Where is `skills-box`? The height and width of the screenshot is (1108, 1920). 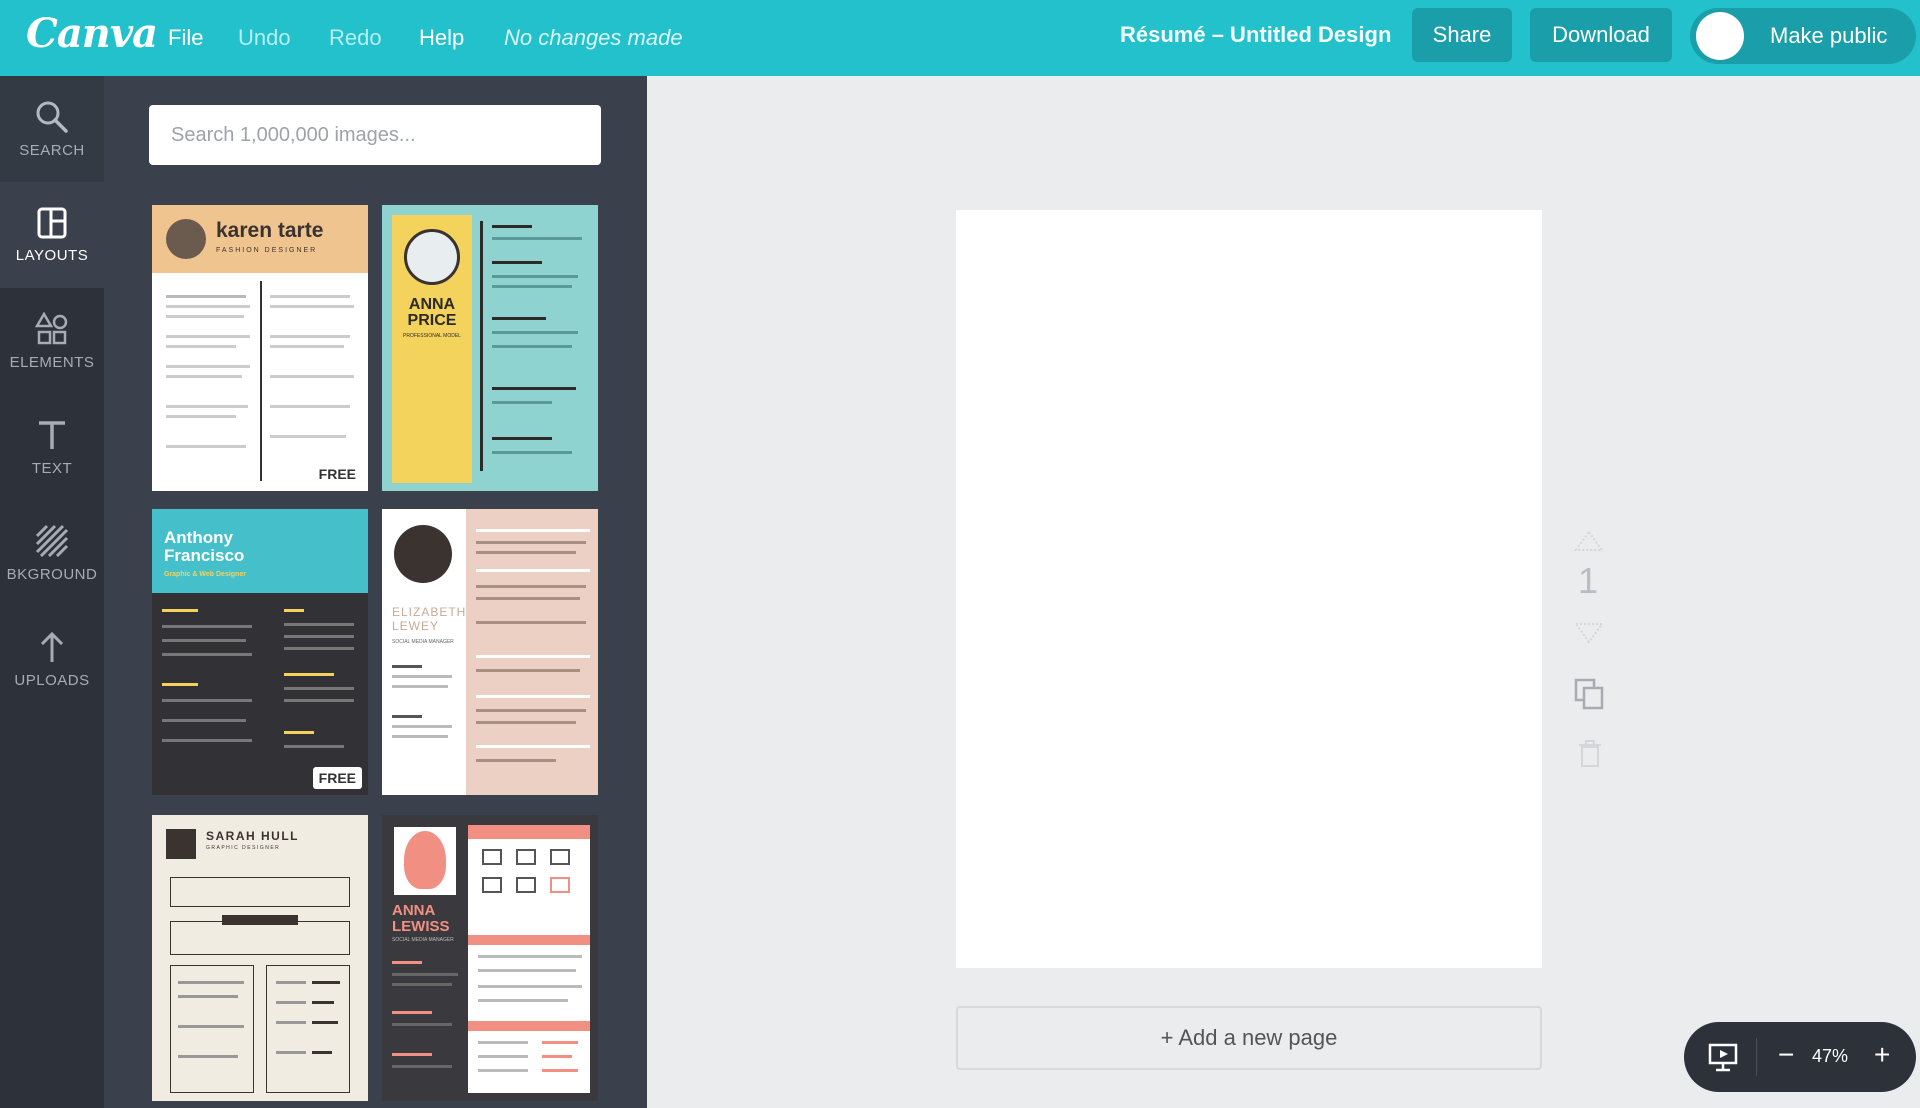
skills-box is located at coordinates (308, 1029).